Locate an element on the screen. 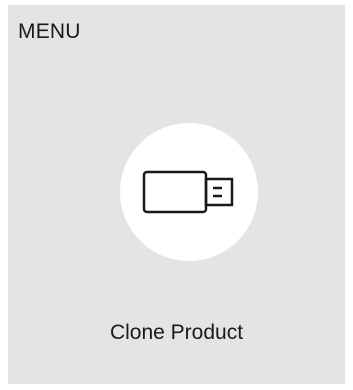  usb-drive-icon is located at coordinates (189, 192).